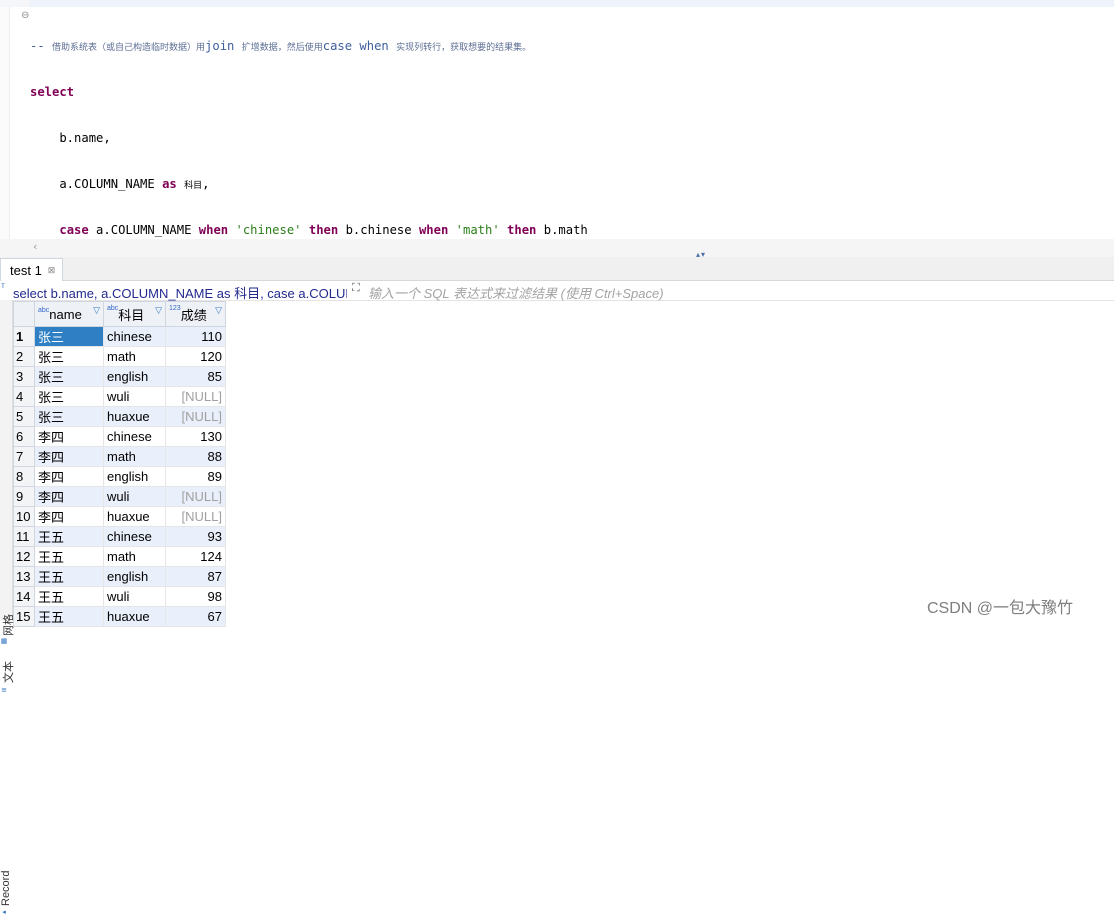 This screenshot has width=1114, height=916. Describe the element at coordinates (195, 616) in the screenshot. I see `cell-score: 67` at that location.